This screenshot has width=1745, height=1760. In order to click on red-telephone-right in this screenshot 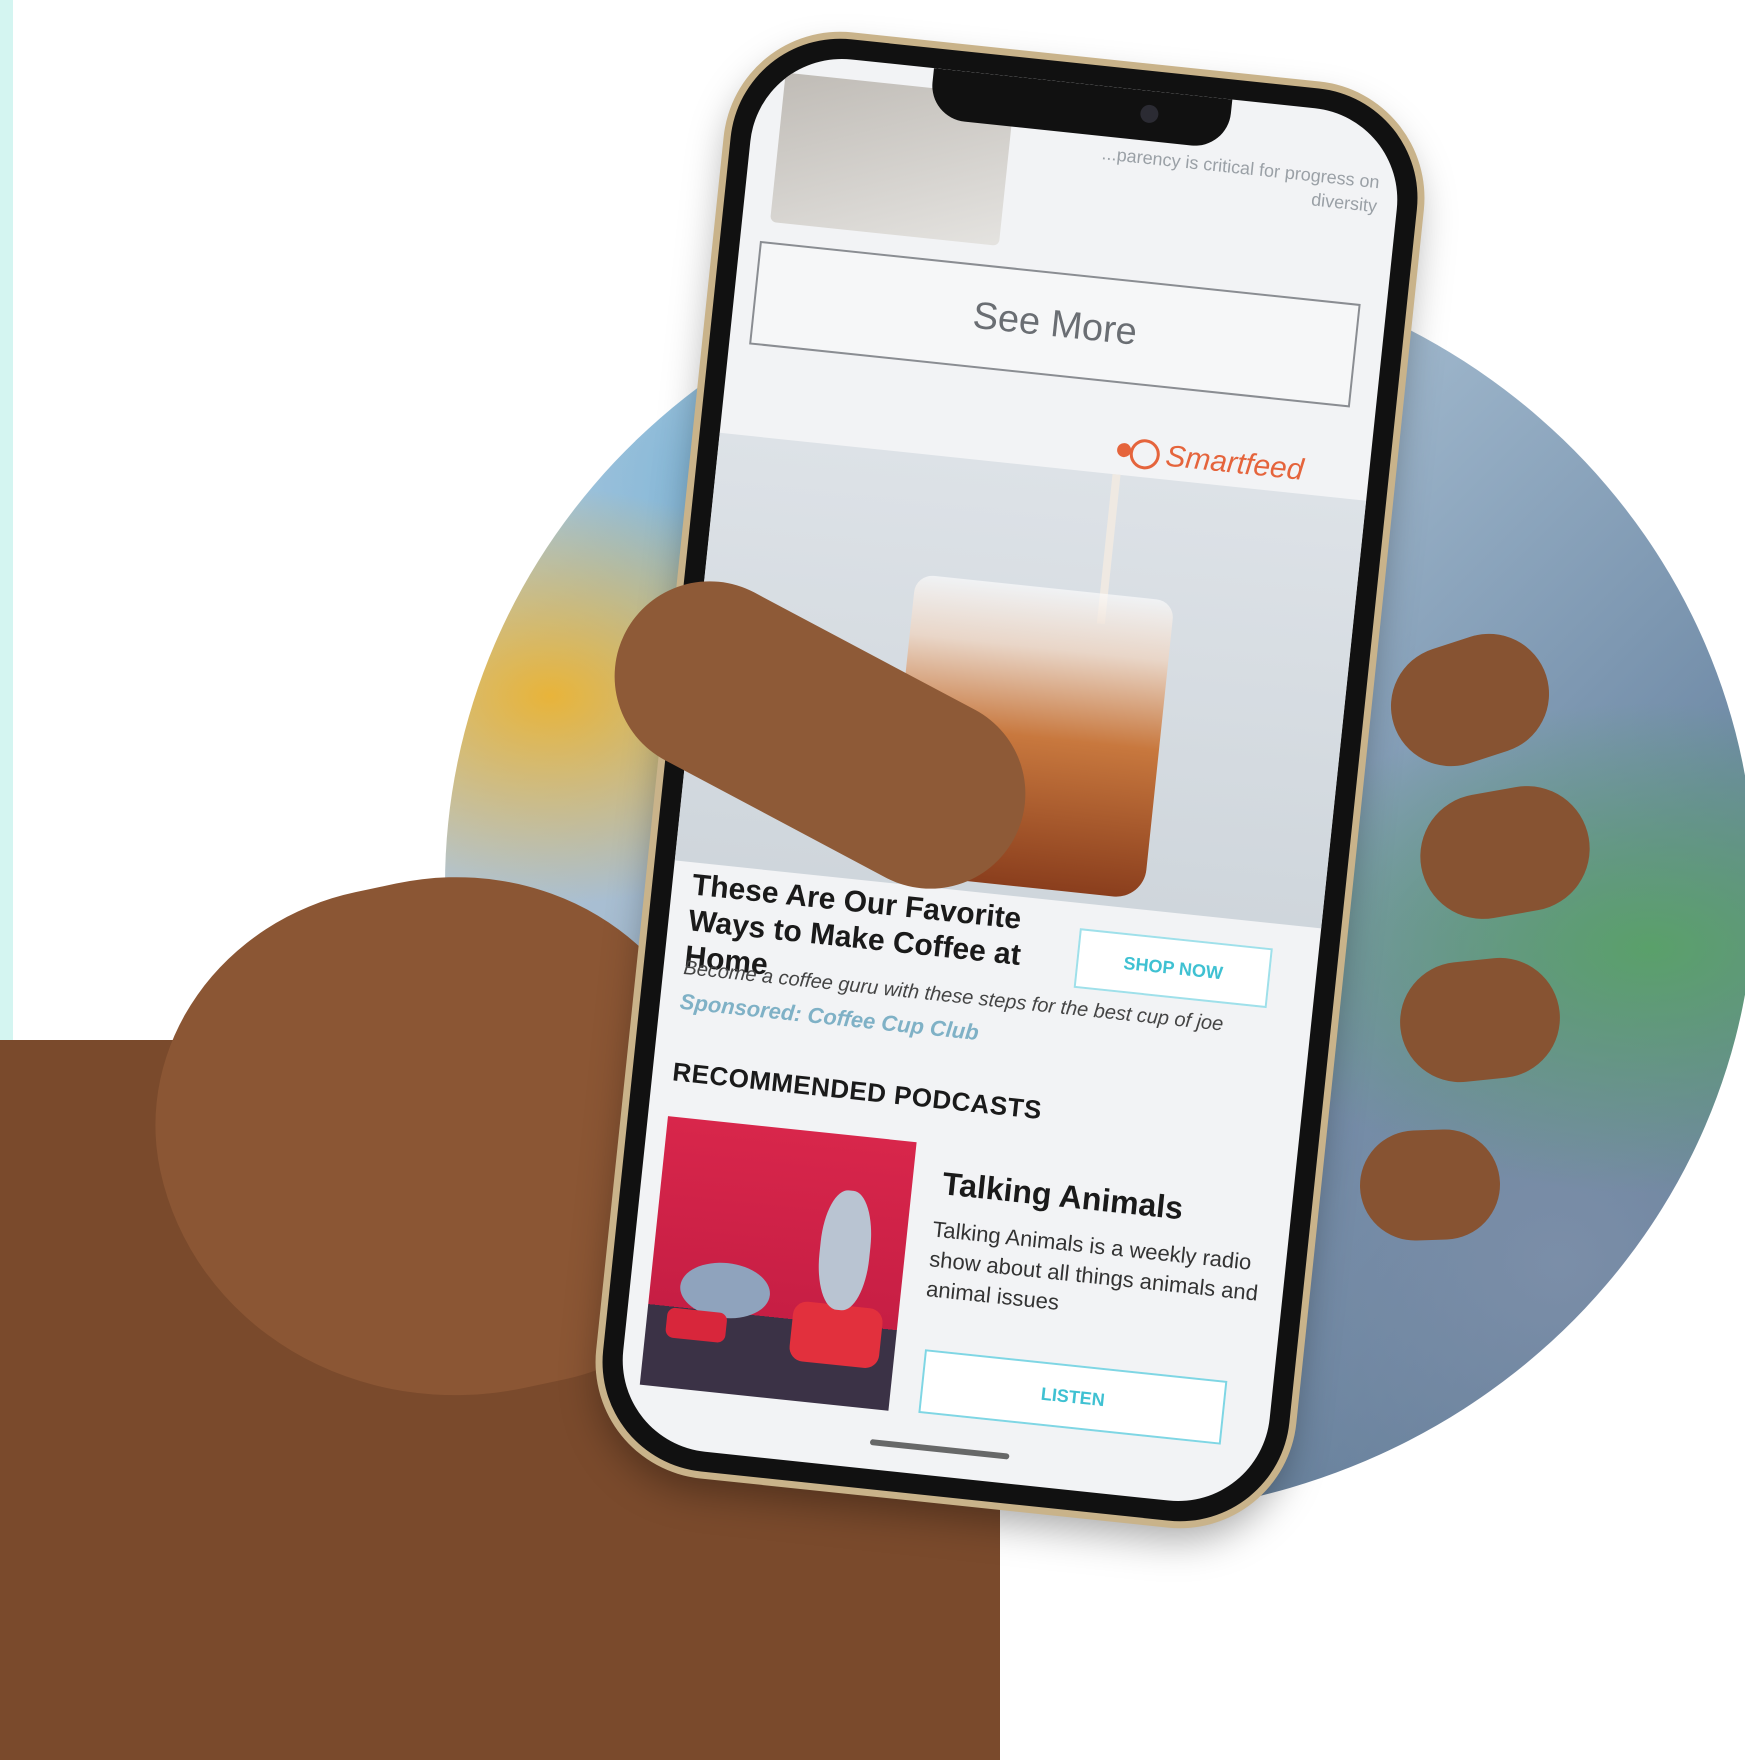, I will do `click(836, 1335)`.